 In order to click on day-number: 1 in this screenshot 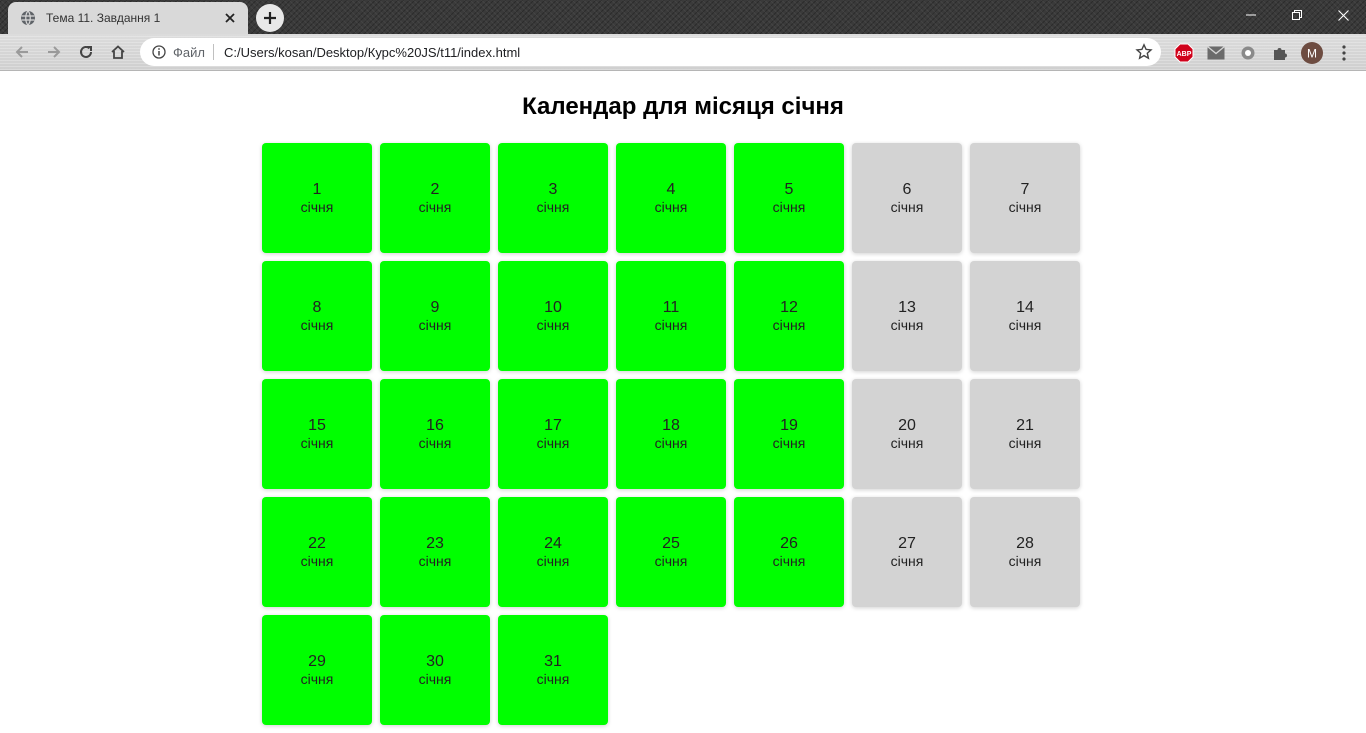, I will do `click(317, 189)`.